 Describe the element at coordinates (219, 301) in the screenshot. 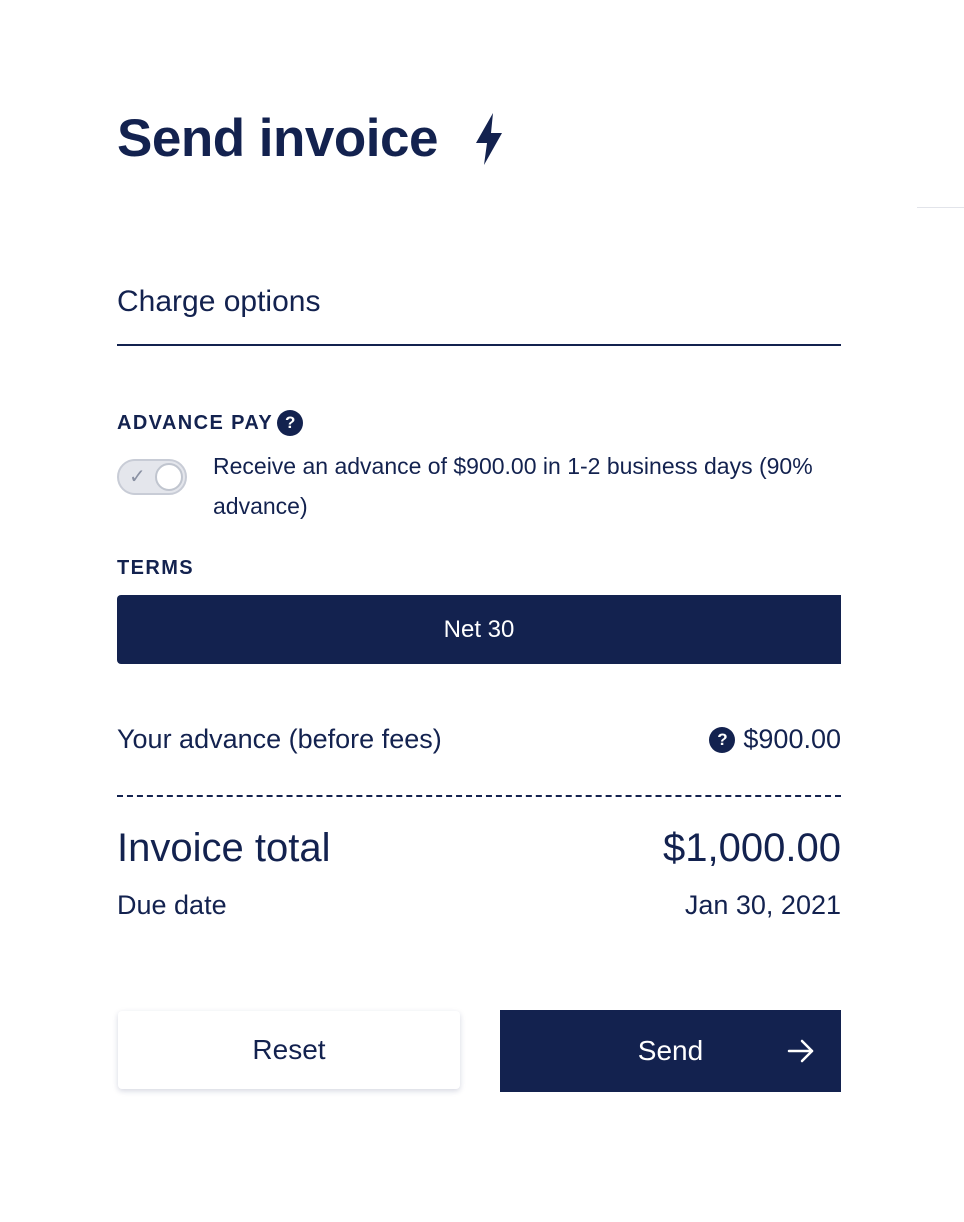

I see `section-title-charge-options: Charge options` at that location.